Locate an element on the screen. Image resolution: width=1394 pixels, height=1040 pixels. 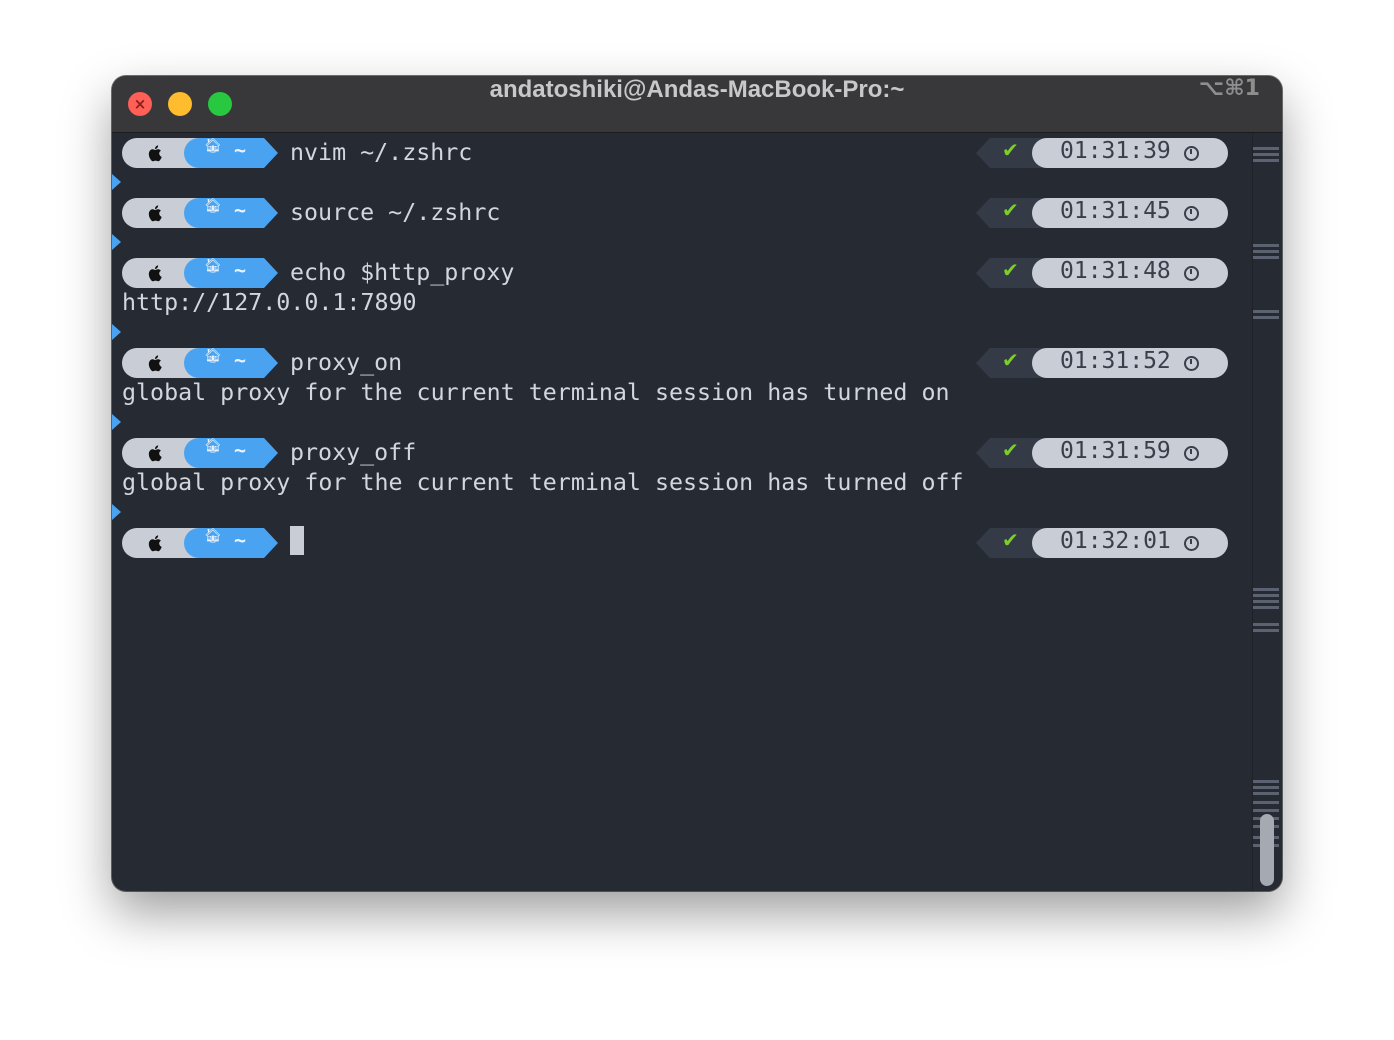
command-text: proxy_on is located at coordinates (346, 362).